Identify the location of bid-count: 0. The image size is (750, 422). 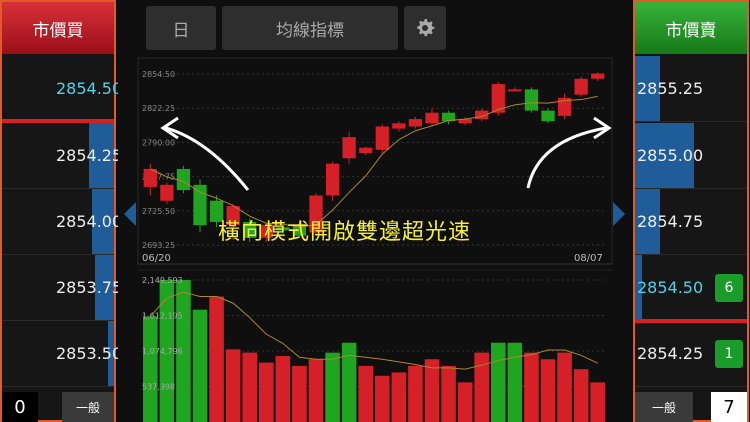
(20, 407).